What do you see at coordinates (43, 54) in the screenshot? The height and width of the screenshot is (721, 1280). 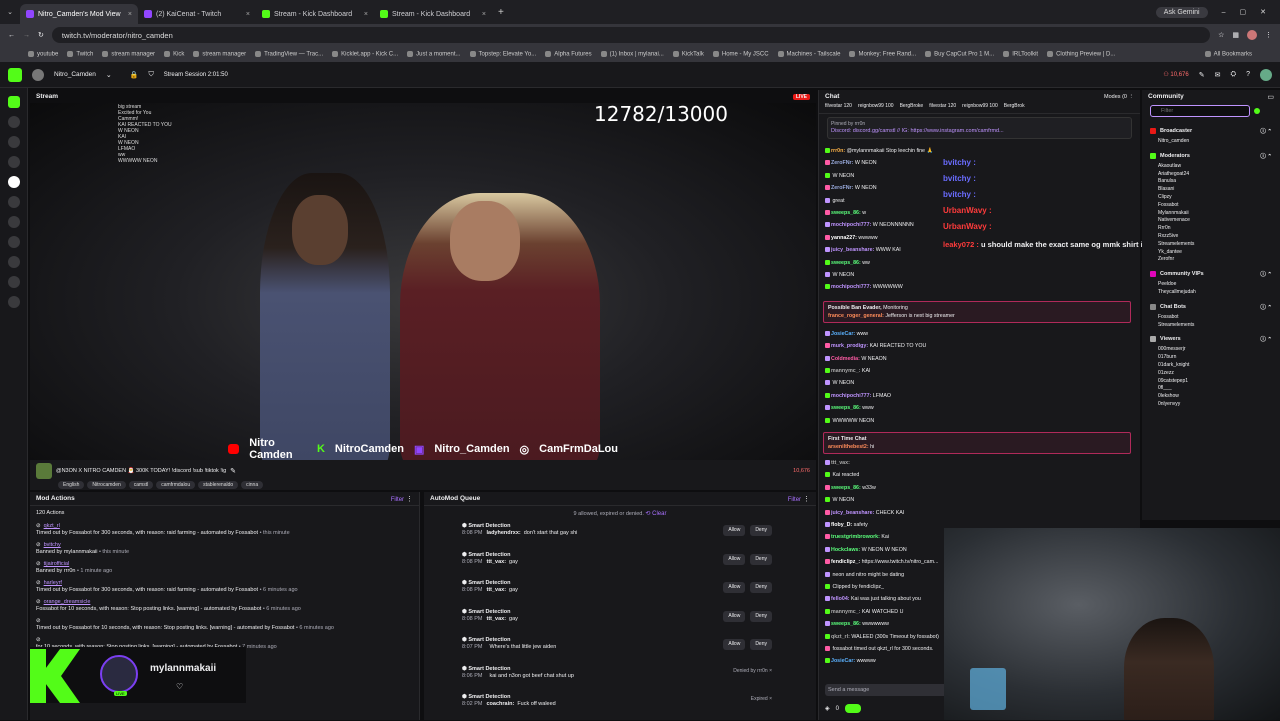 I see `bookmark-item: youtube` at bounding box center [43, 54].